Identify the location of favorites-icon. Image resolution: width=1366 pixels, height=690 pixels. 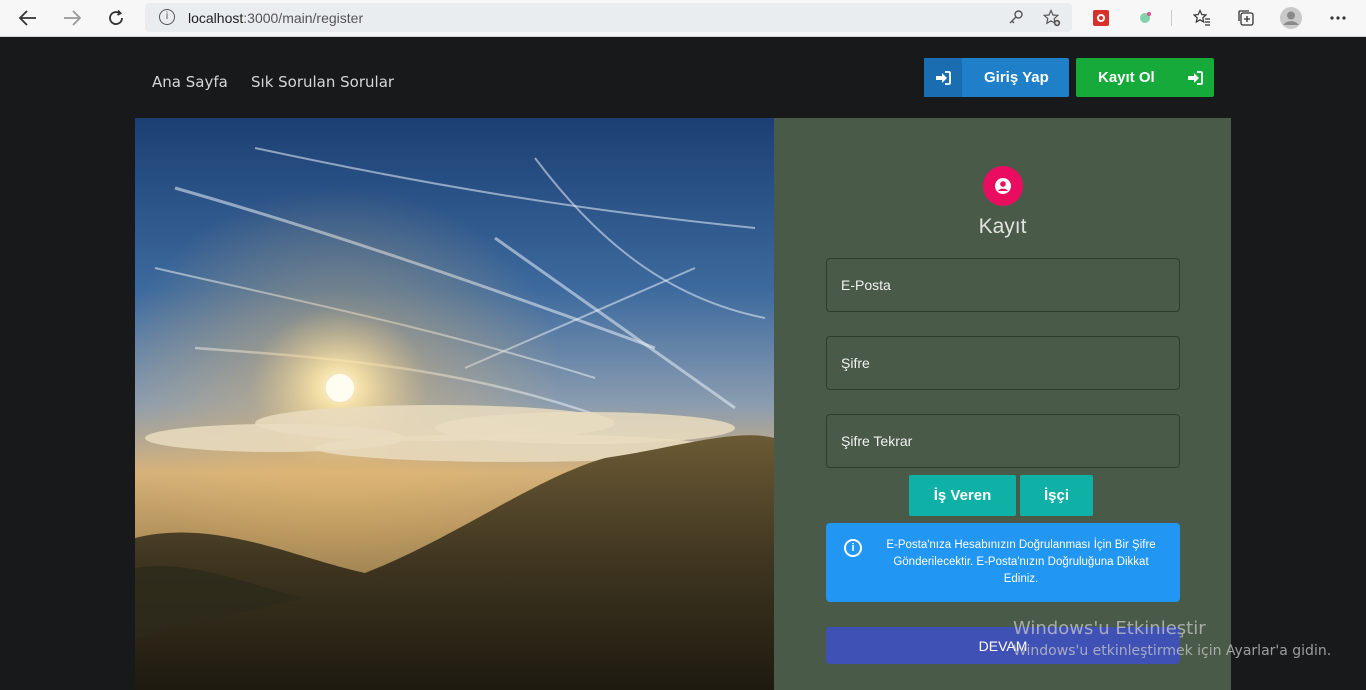
(1202, 18).